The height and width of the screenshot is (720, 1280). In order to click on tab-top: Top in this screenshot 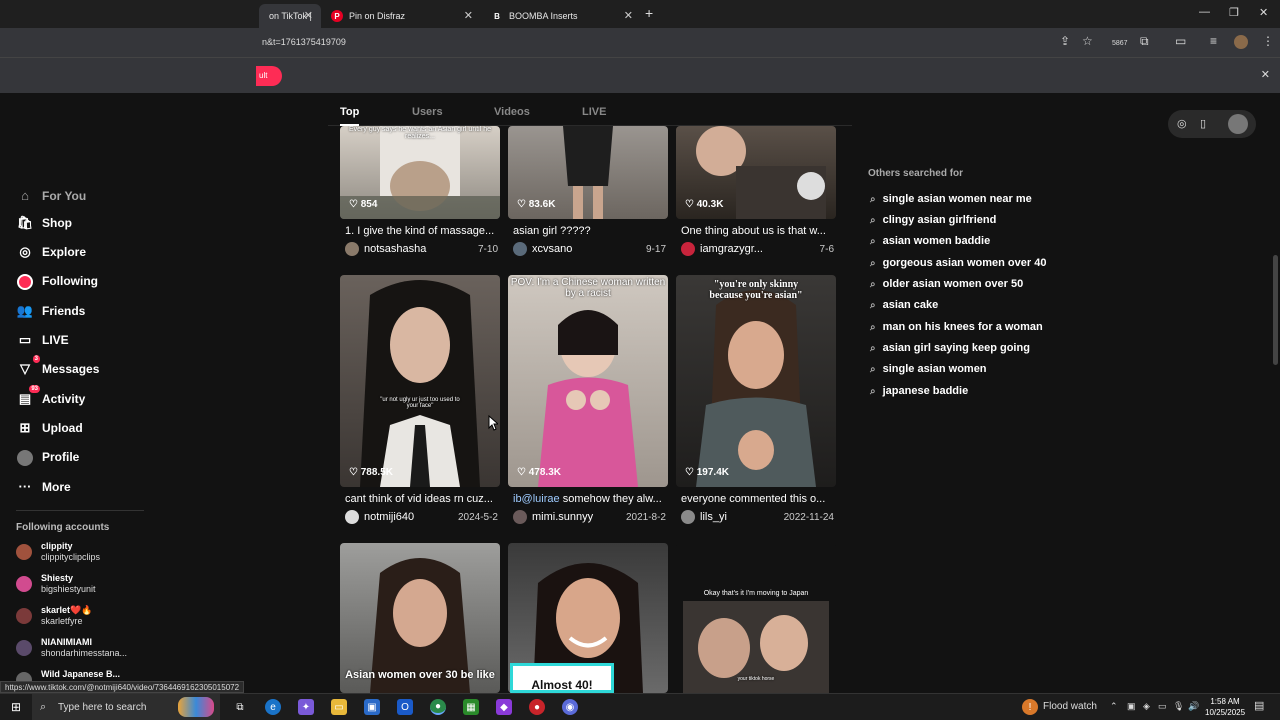, I will do `click(350, 116)`.